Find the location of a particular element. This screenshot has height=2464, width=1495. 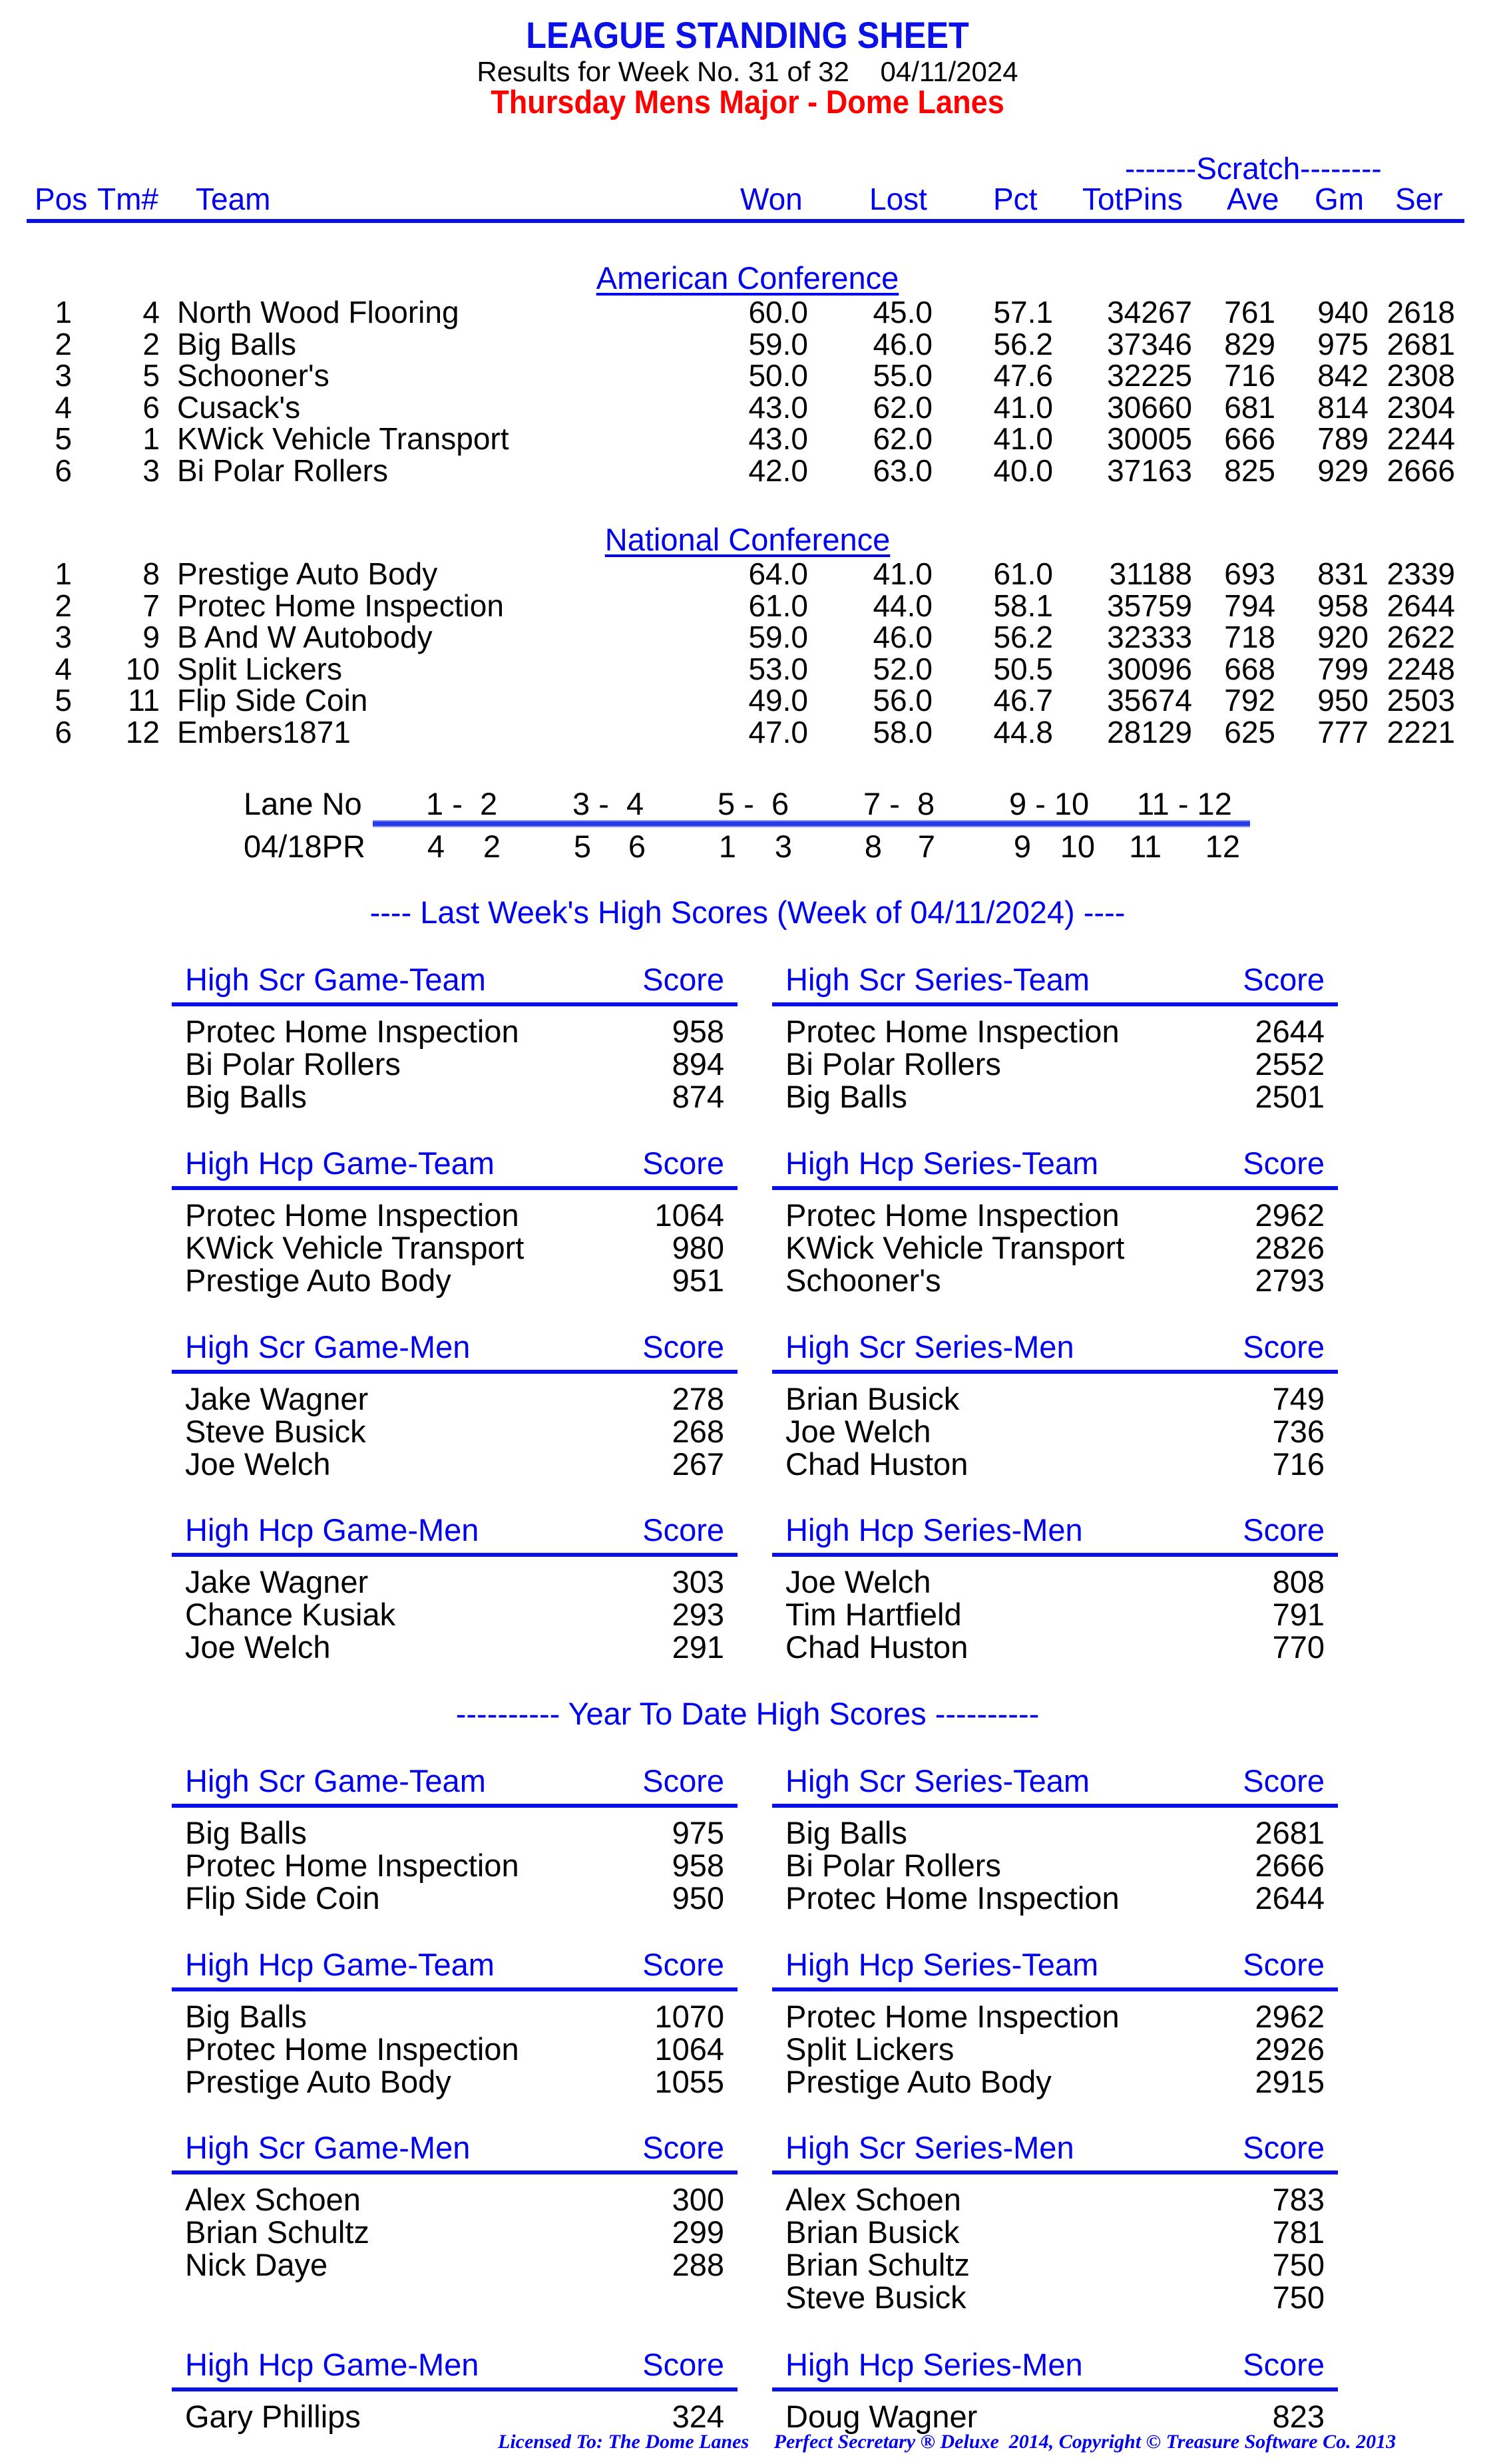

score-entry: Big Balls 2681 is located at coordinates (1055, 1831).